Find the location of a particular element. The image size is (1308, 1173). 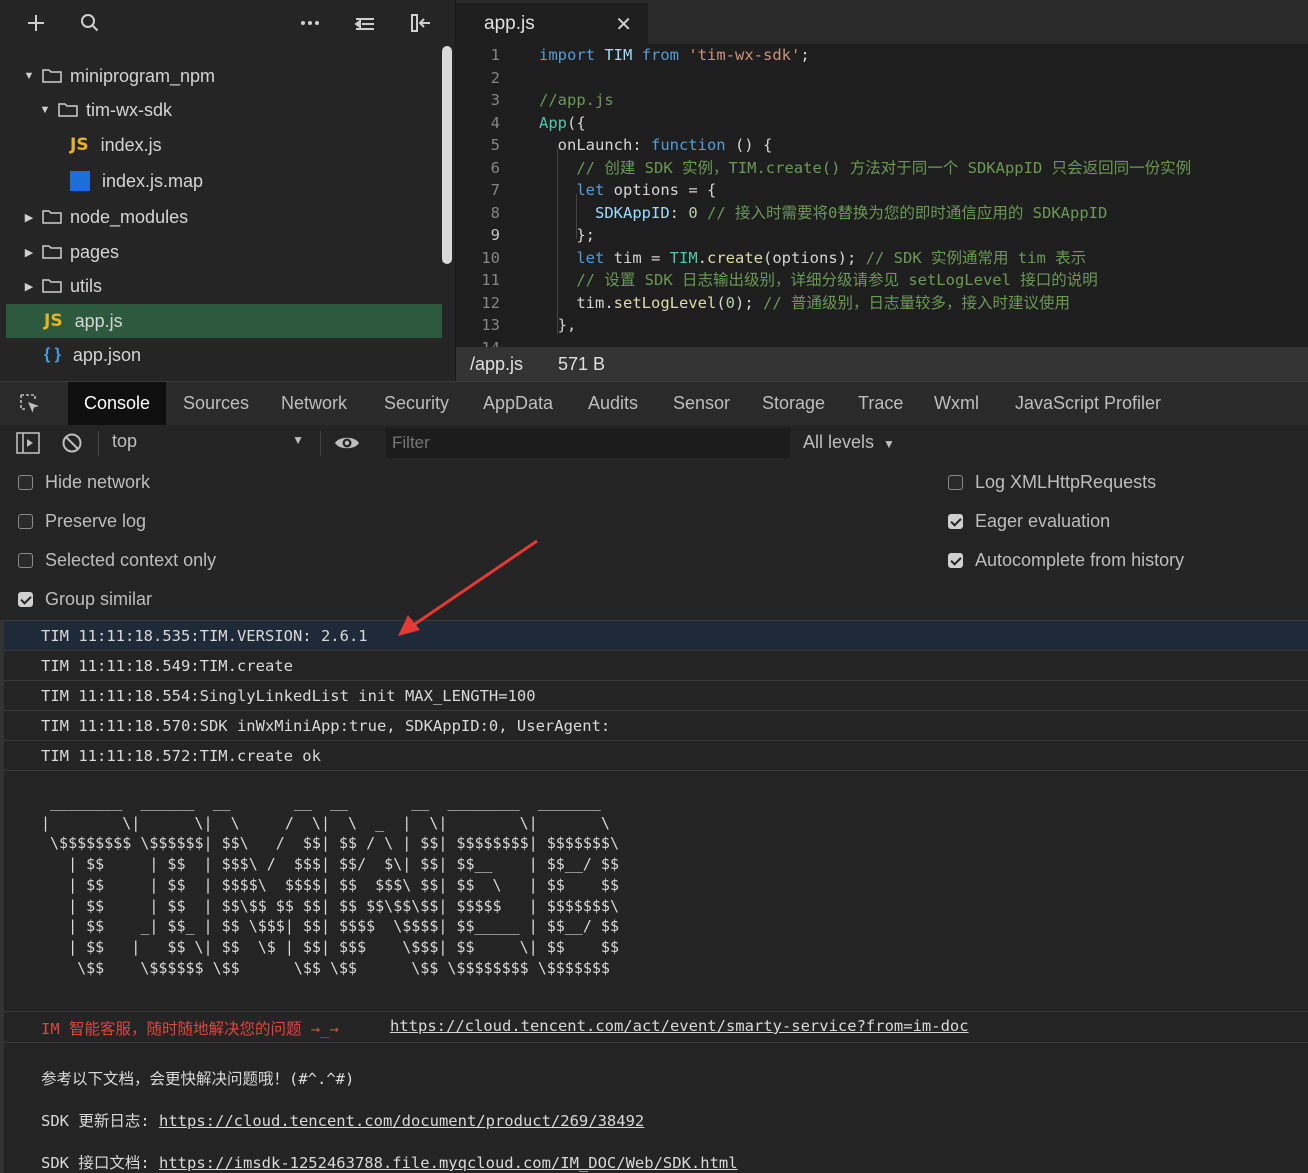

autocomplete-from-history-option: Autocomplete from history is located at coordinates (1066, 560).